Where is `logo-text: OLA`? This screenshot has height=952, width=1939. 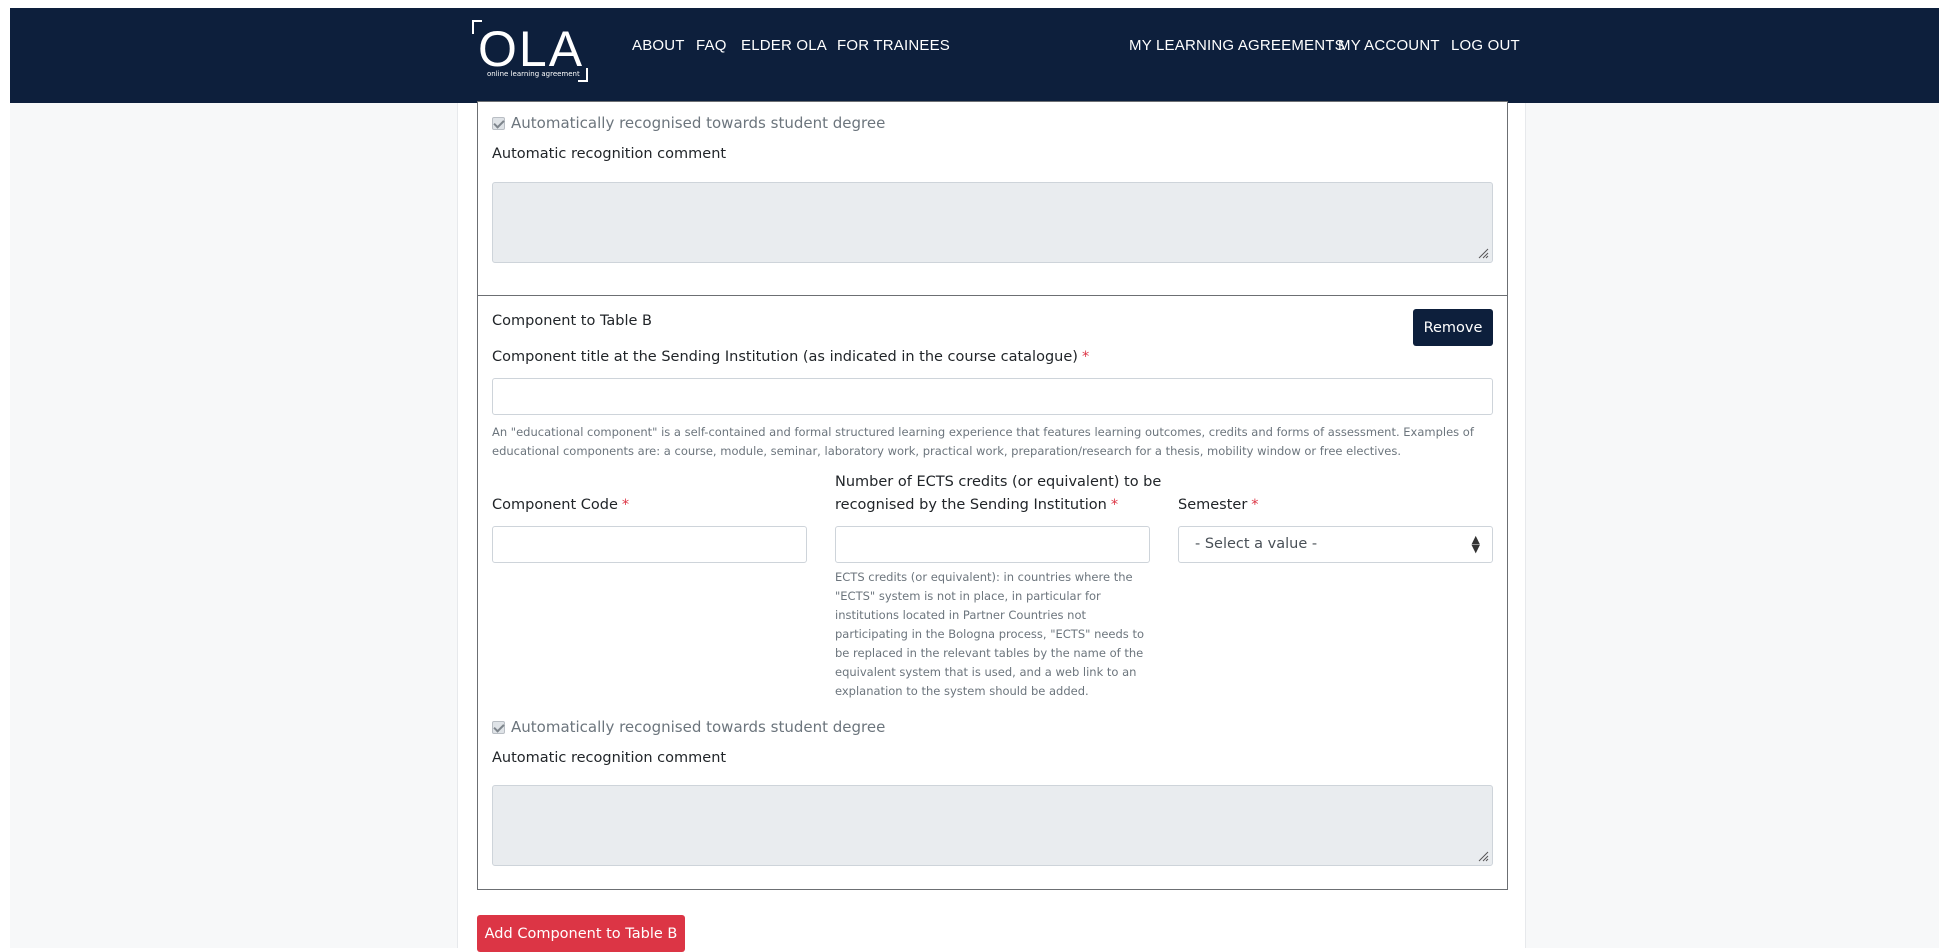 logo-text: OLA is located at coordinates (531, 49).